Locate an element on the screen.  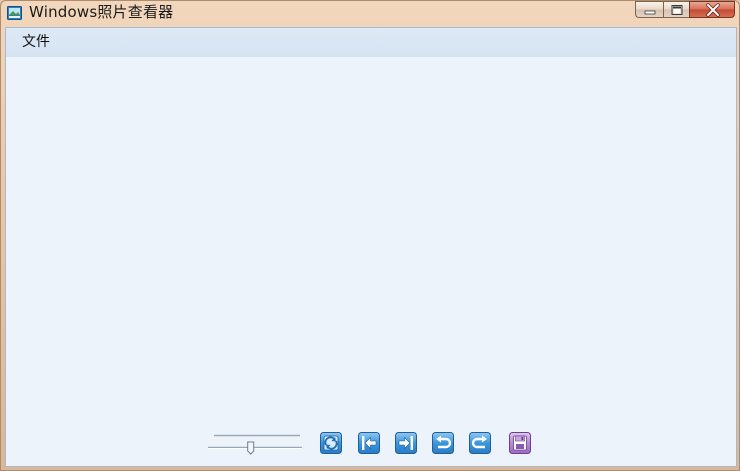
maximize-button is located at coordinates (676, 9).